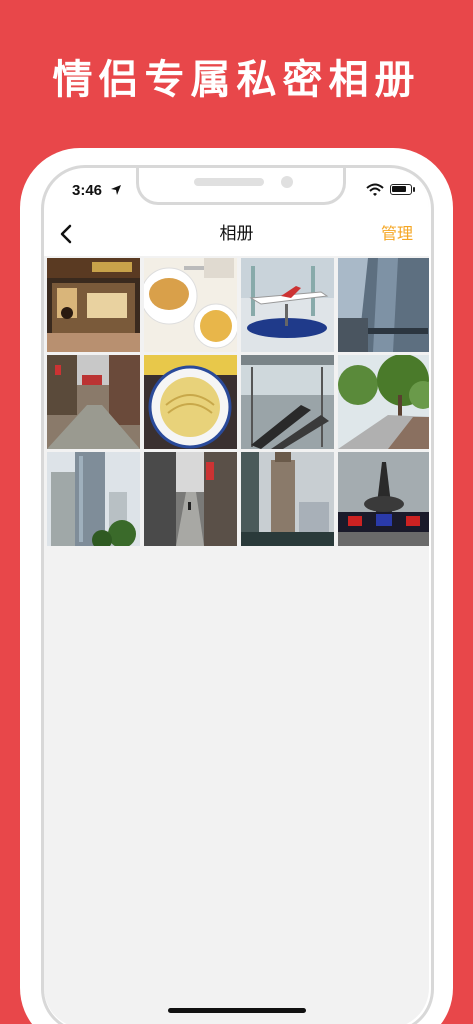  Describe the element at coordinates (236, 80) in the screenshot. I see `promo-title: 情侣专属私密相册` at that location.